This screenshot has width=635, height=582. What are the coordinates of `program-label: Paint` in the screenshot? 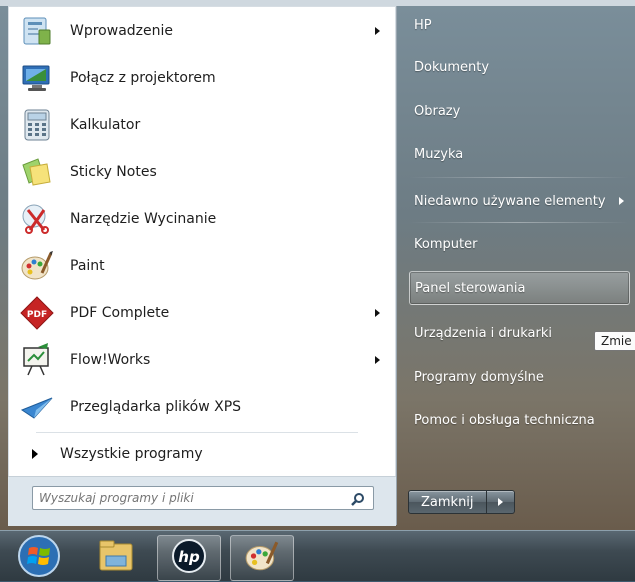 It's located at (87, 266).